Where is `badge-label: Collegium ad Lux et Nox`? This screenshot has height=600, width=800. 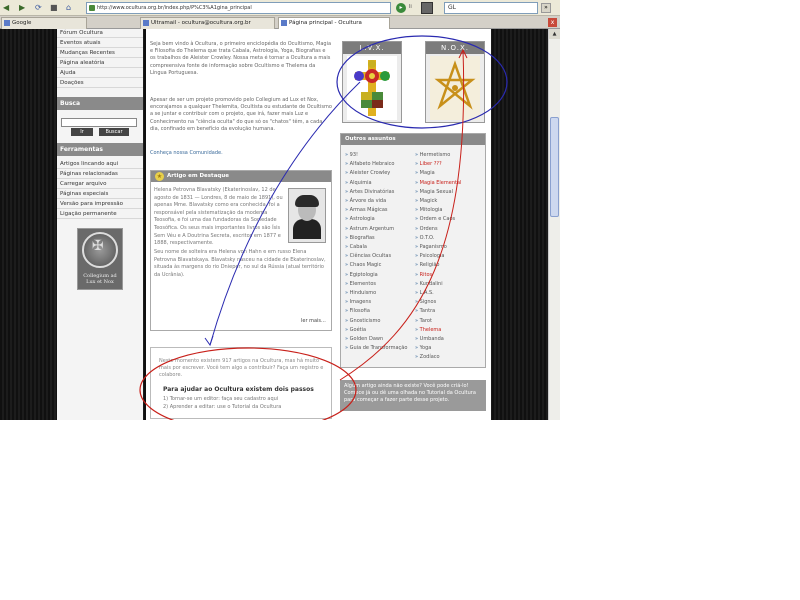
badge-label: Collegium ad Lux et Nox is located at coordinates (100, 279).